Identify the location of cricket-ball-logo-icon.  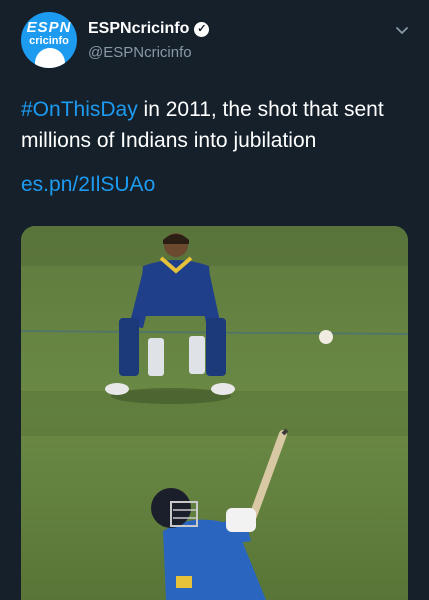
(50, 58).